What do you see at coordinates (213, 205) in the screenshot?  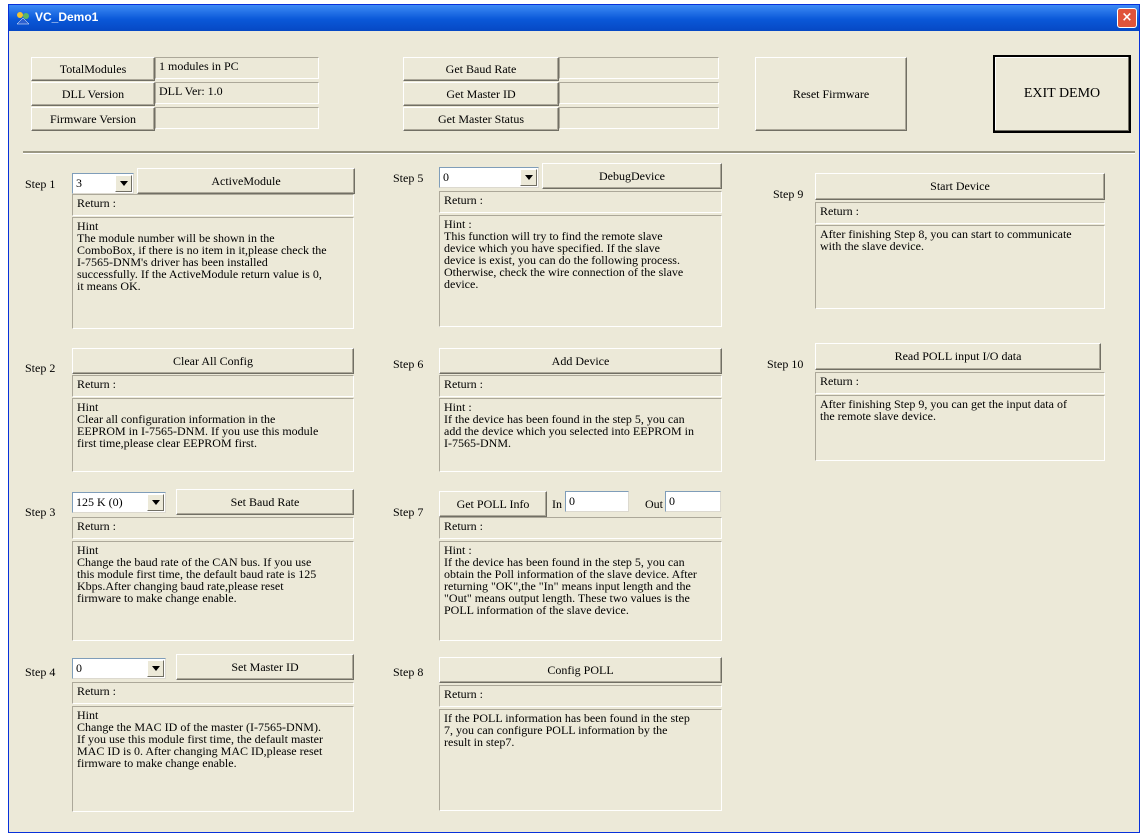 I see `step-1-return: Return :` at bounding box center [213, 205].